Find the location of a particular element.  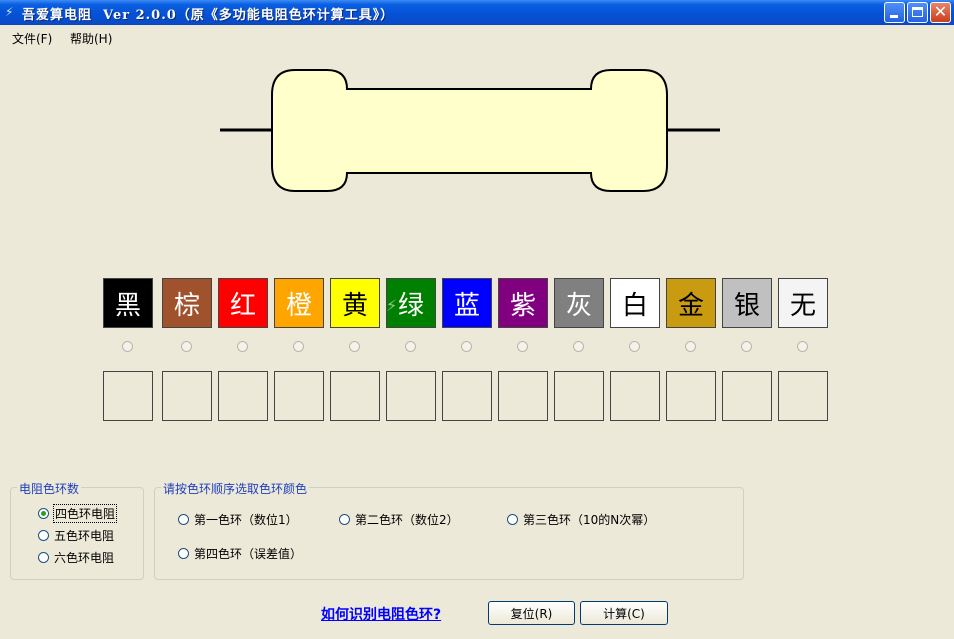

color-button: 红 is located at coordinates (243, 303).